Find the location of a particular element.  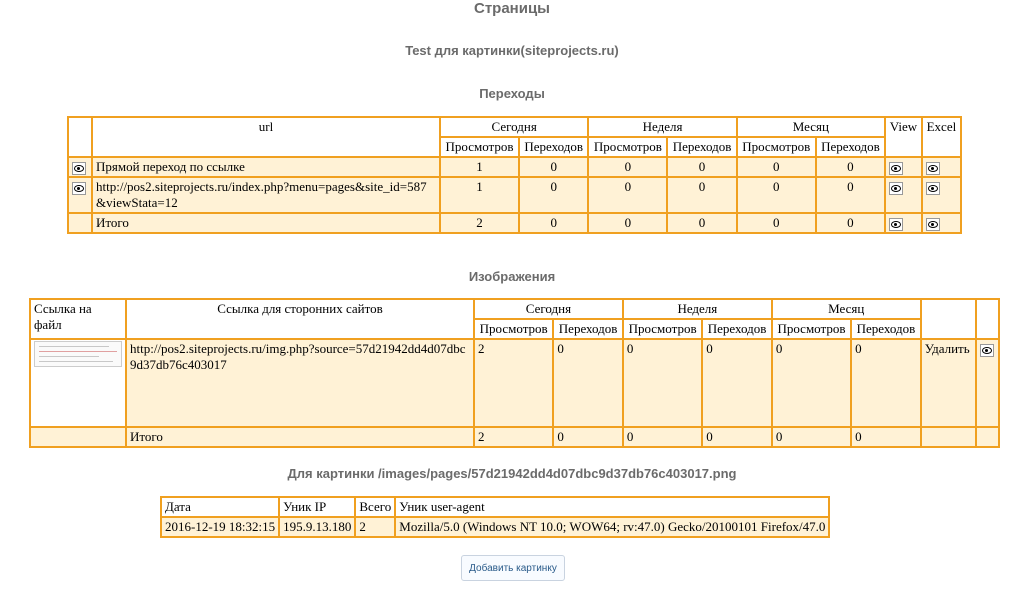

header-date: Дата is located at coordinates (220, 507).